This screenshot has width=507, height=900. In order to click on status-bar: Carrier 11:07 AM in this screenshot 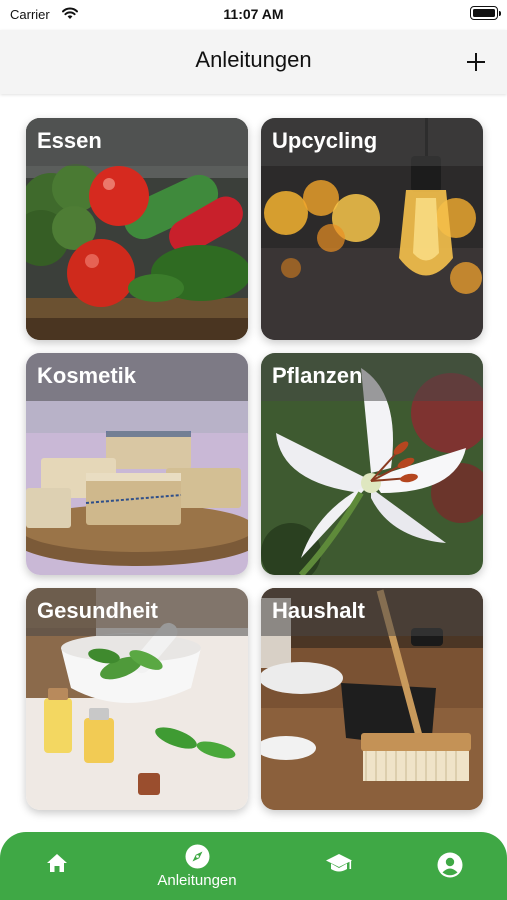, I will do `click(253, 15)`.